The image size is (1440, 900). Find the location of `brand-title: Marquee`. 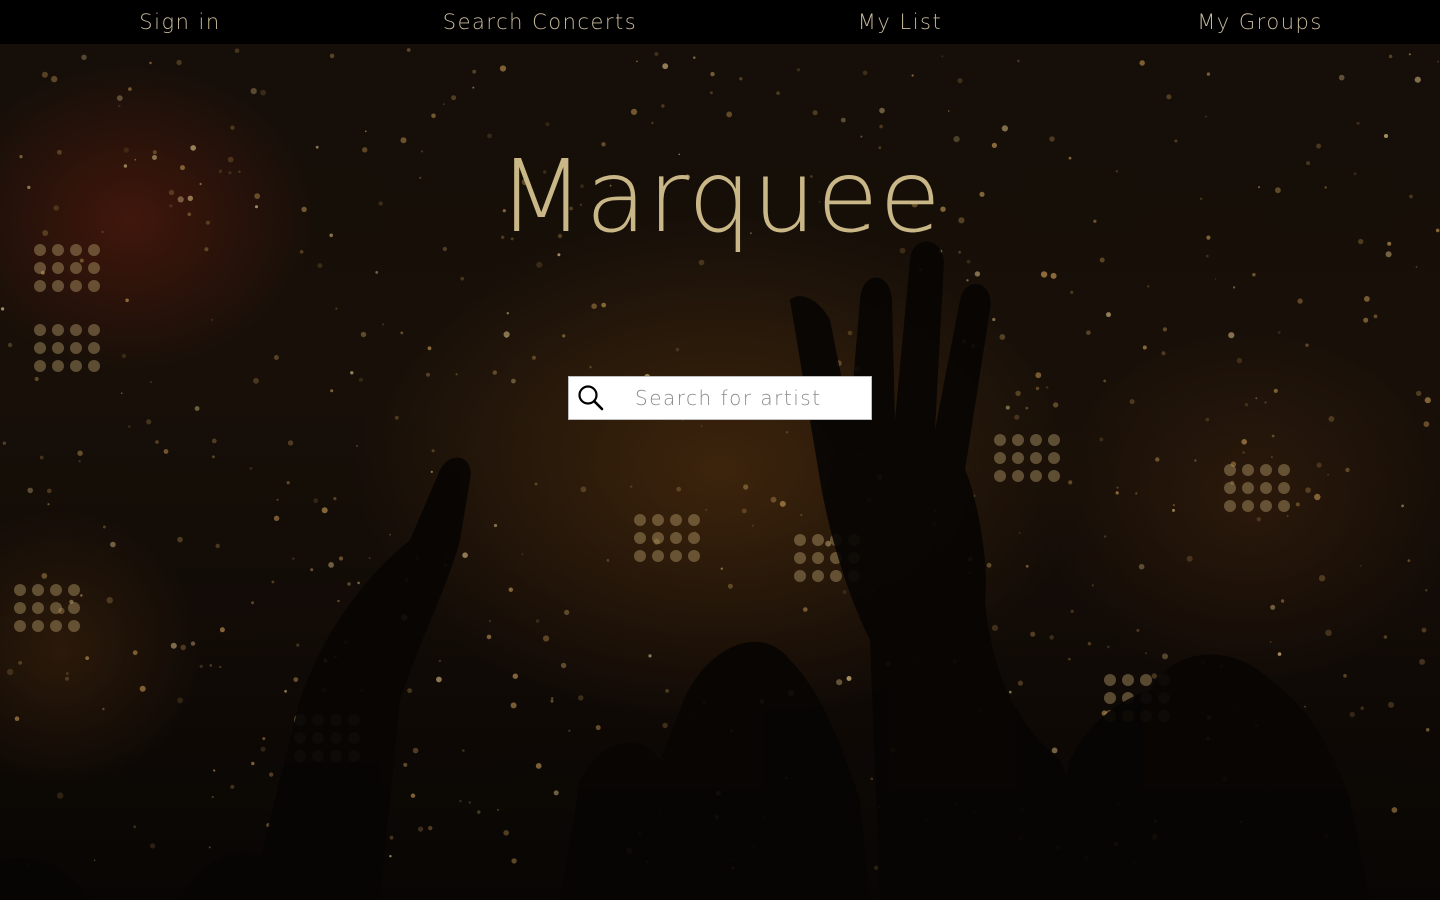

brand-title: Marquee is located at coordinates (720, 196).